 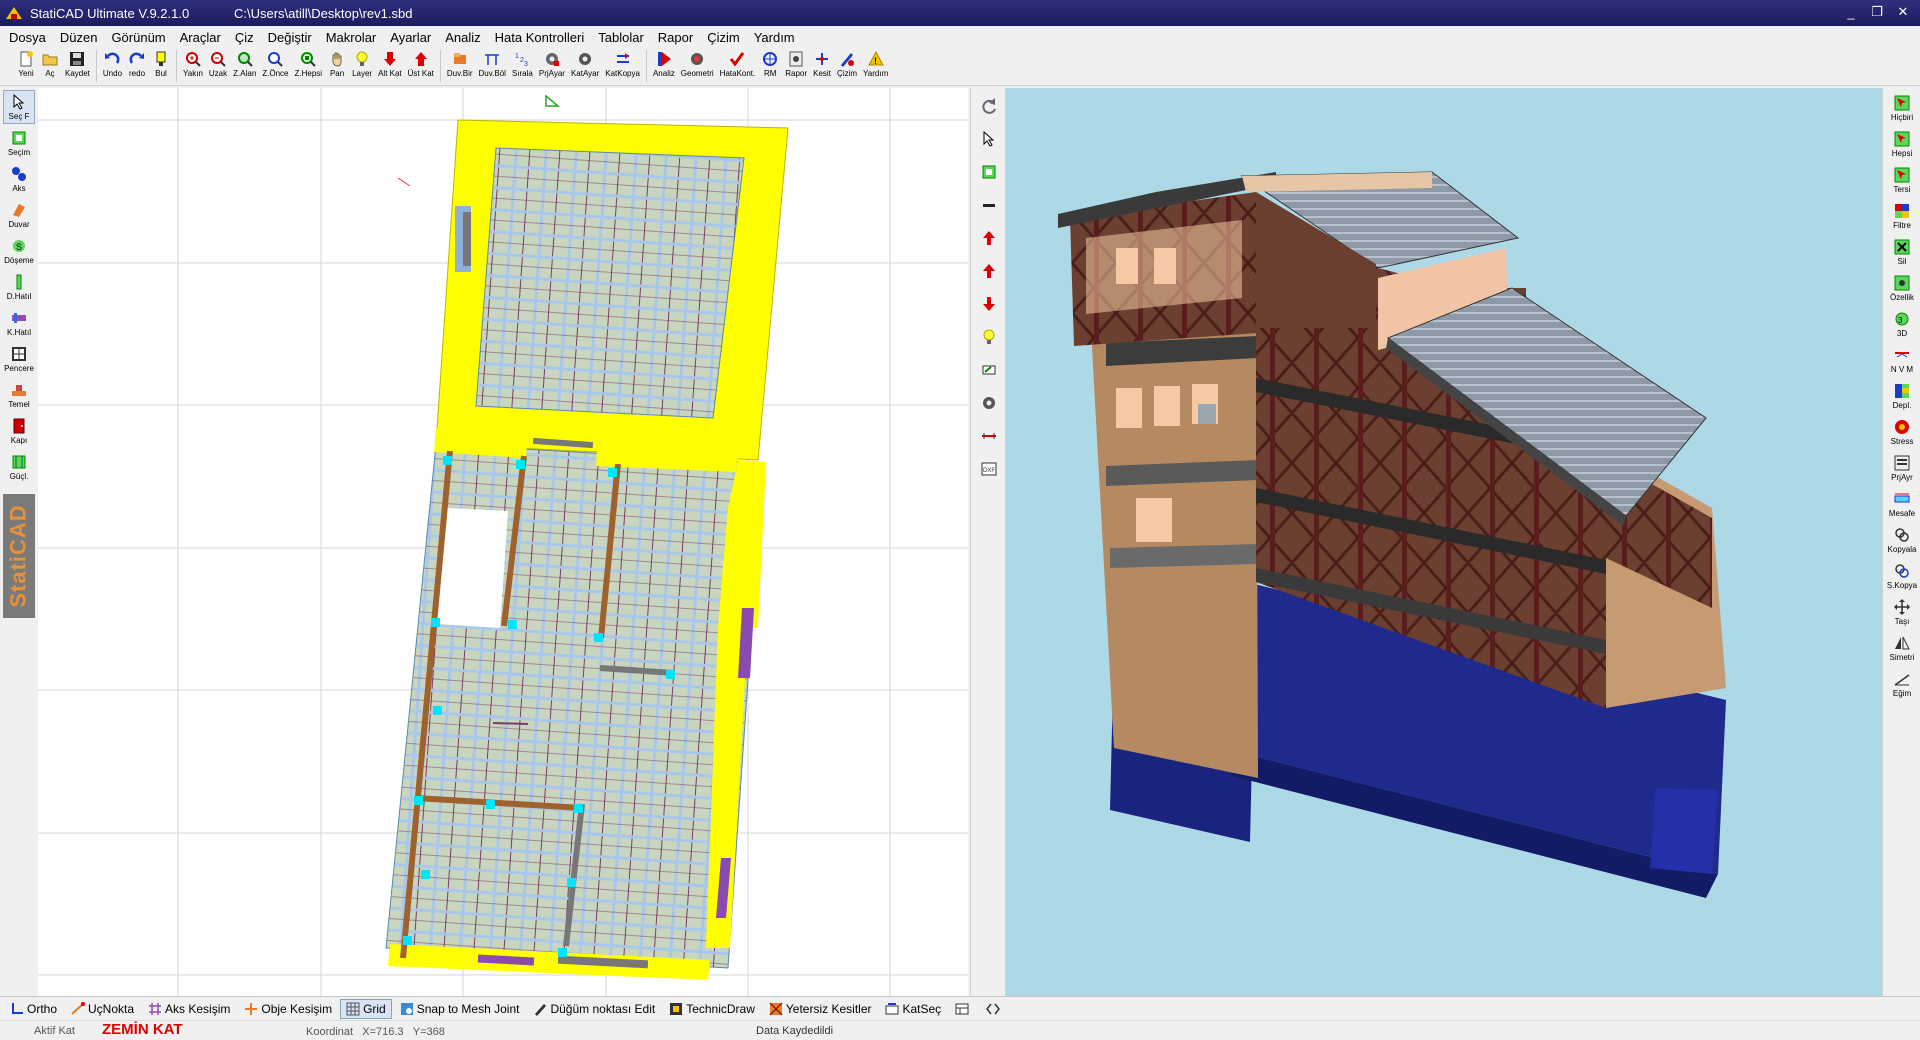 What do you see at coordinates (989, 173) in the screenshot?
I see `select-box-button` at bounding box center [989, 173].